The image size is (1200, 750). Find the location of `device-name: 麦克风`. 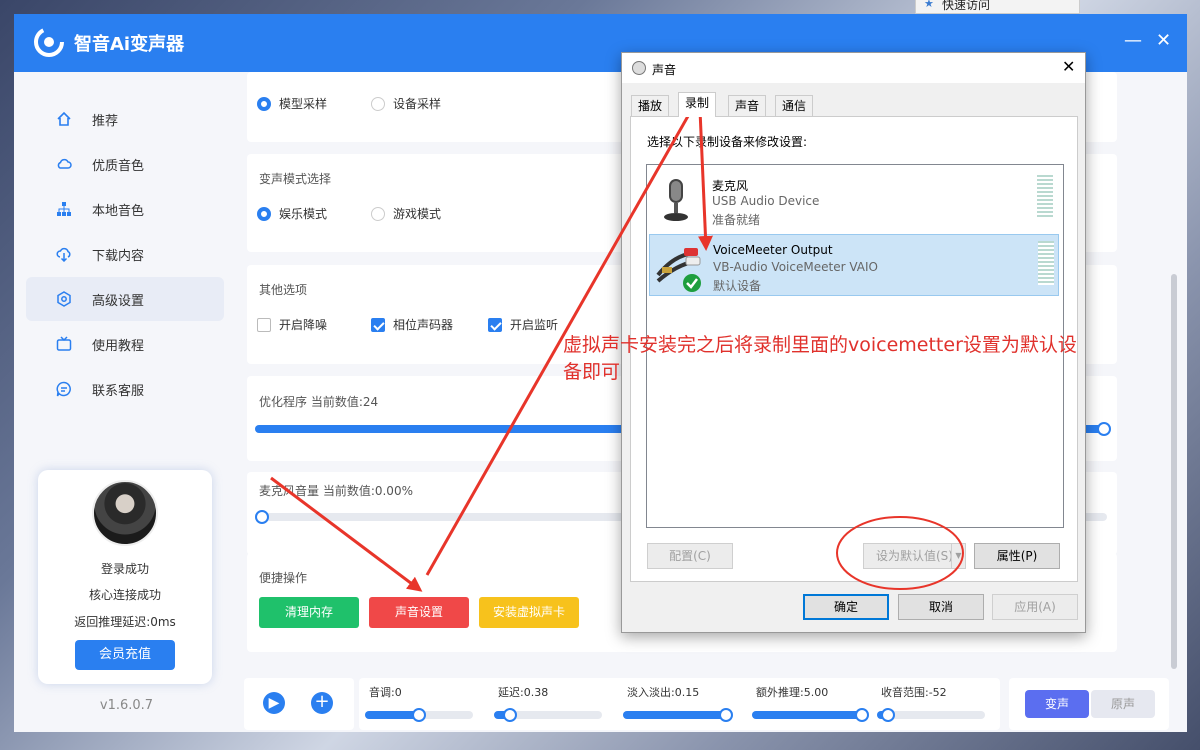

device-name: 麦克风 is located at coordinates (730, 186).